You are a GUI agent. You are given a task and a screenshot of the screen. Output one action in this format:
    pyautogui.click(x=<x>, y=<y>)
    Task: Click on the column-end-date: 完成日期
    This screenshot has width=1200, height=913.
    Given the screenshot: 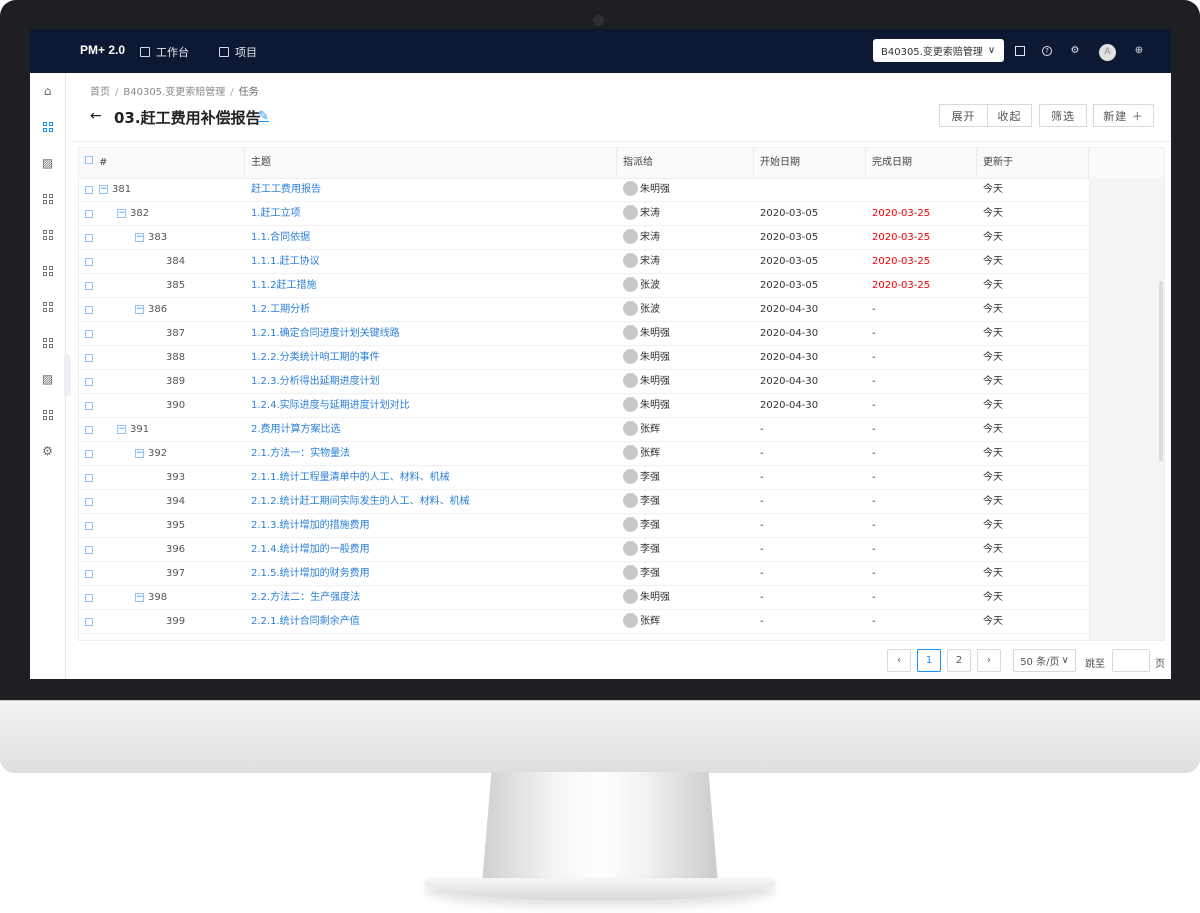 What is the action you would take?
    pyautogui.click(x=921, y=163)
    